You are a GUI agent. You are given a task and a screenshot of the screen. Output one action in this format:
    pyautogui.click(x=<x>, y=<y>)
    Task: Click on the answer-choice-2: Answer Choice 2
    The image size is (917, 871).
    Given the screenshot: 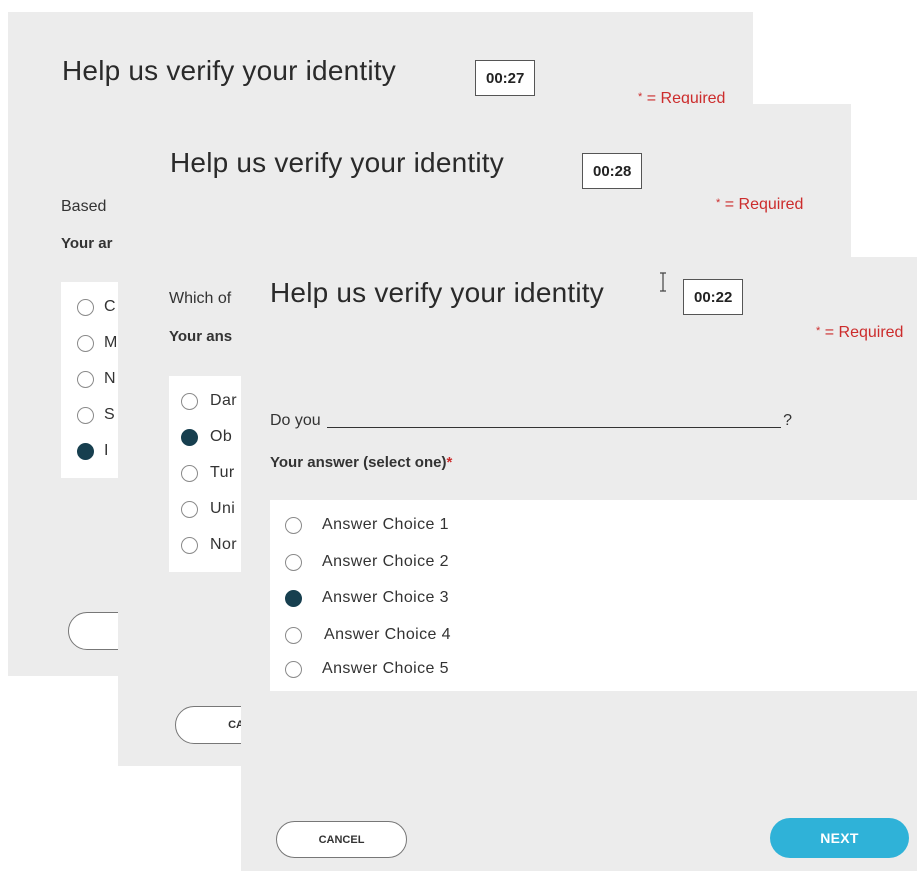 What is the action you would take?
    pyautogui.click(x=367, y=562)
    